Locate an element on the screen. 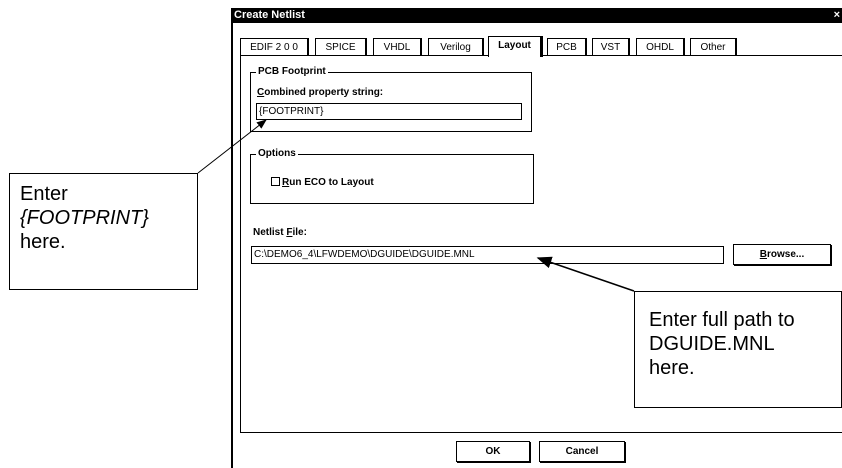 The image size is (842, 468). netlist-file-label: Netlist File: is located at coordinates (280, 233).